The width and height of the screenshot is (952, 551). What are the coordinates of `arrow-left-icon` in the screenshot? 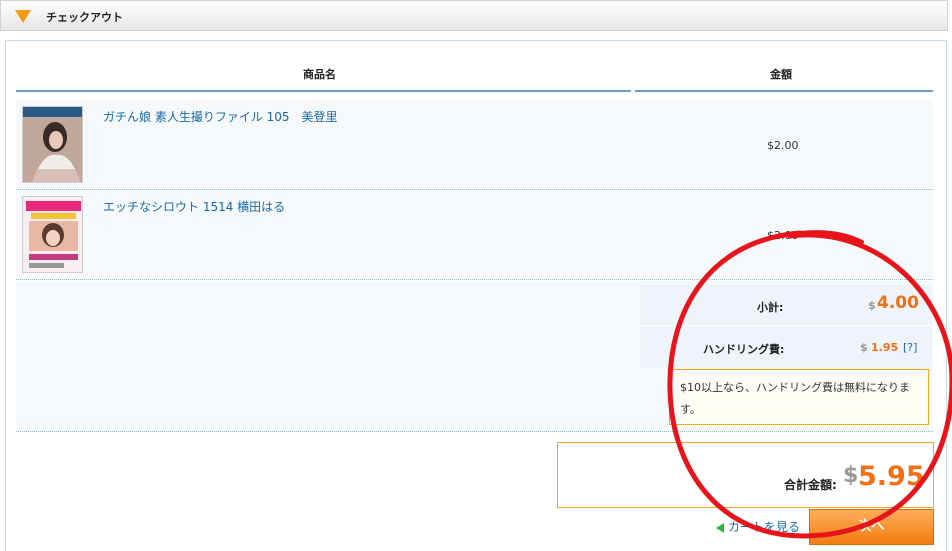 It's located at (720, 527).